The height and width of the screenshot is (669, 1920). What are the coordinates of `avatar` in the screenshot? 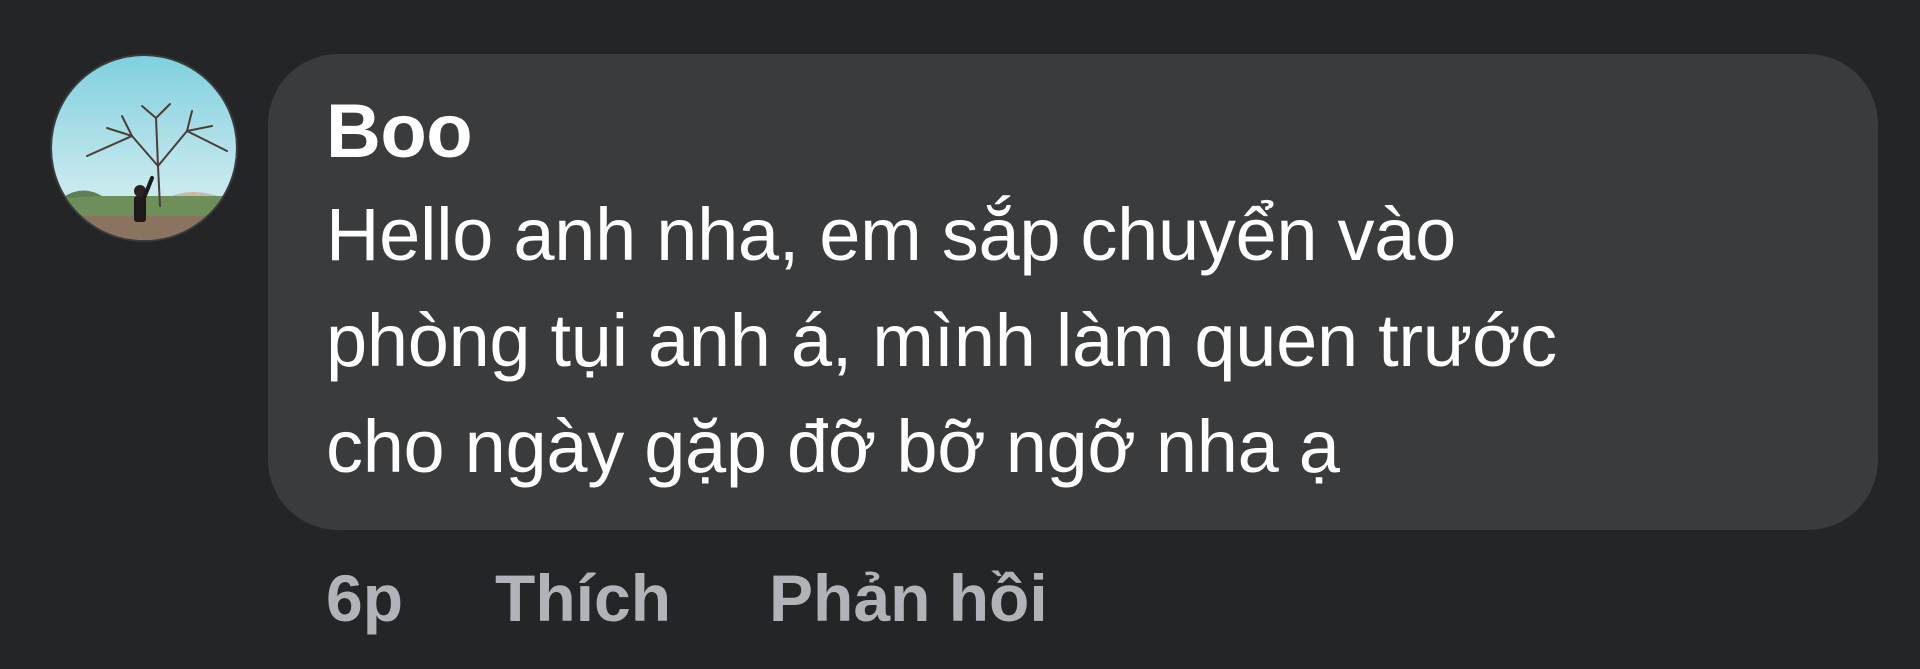 It's located at (144, 148).